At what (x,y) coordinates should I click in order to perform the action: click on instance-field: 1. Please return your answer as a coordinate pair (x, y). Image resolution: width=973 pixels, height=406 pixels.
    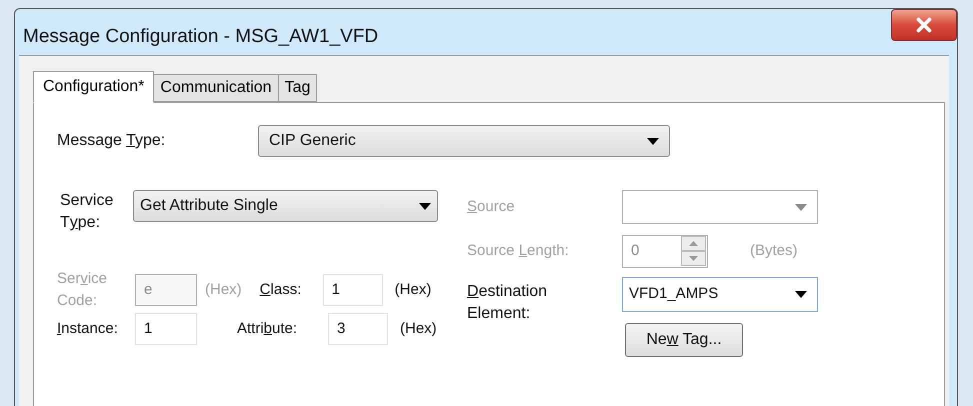
    Looking at the image, I should click on (166, 329).